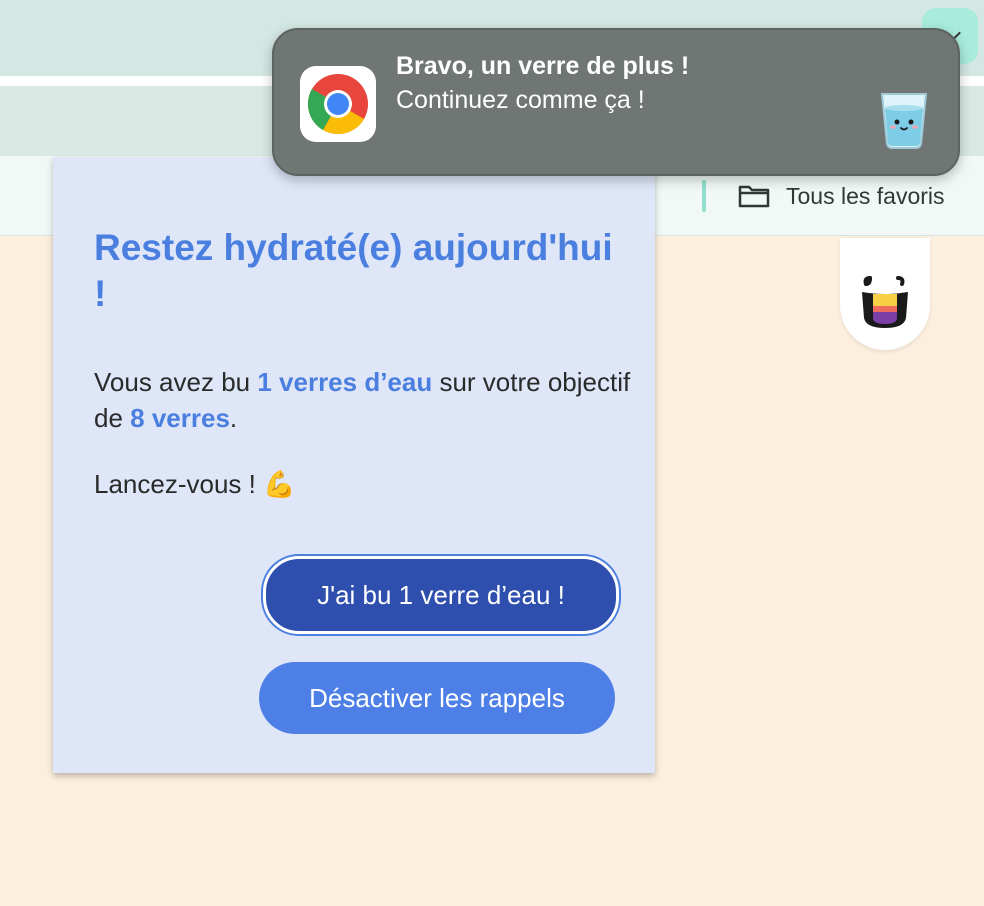 The width and height of the screenshot is (984, 906). I want to click on notification-title: Bravo, un verre de plus !, so click(543, 66).